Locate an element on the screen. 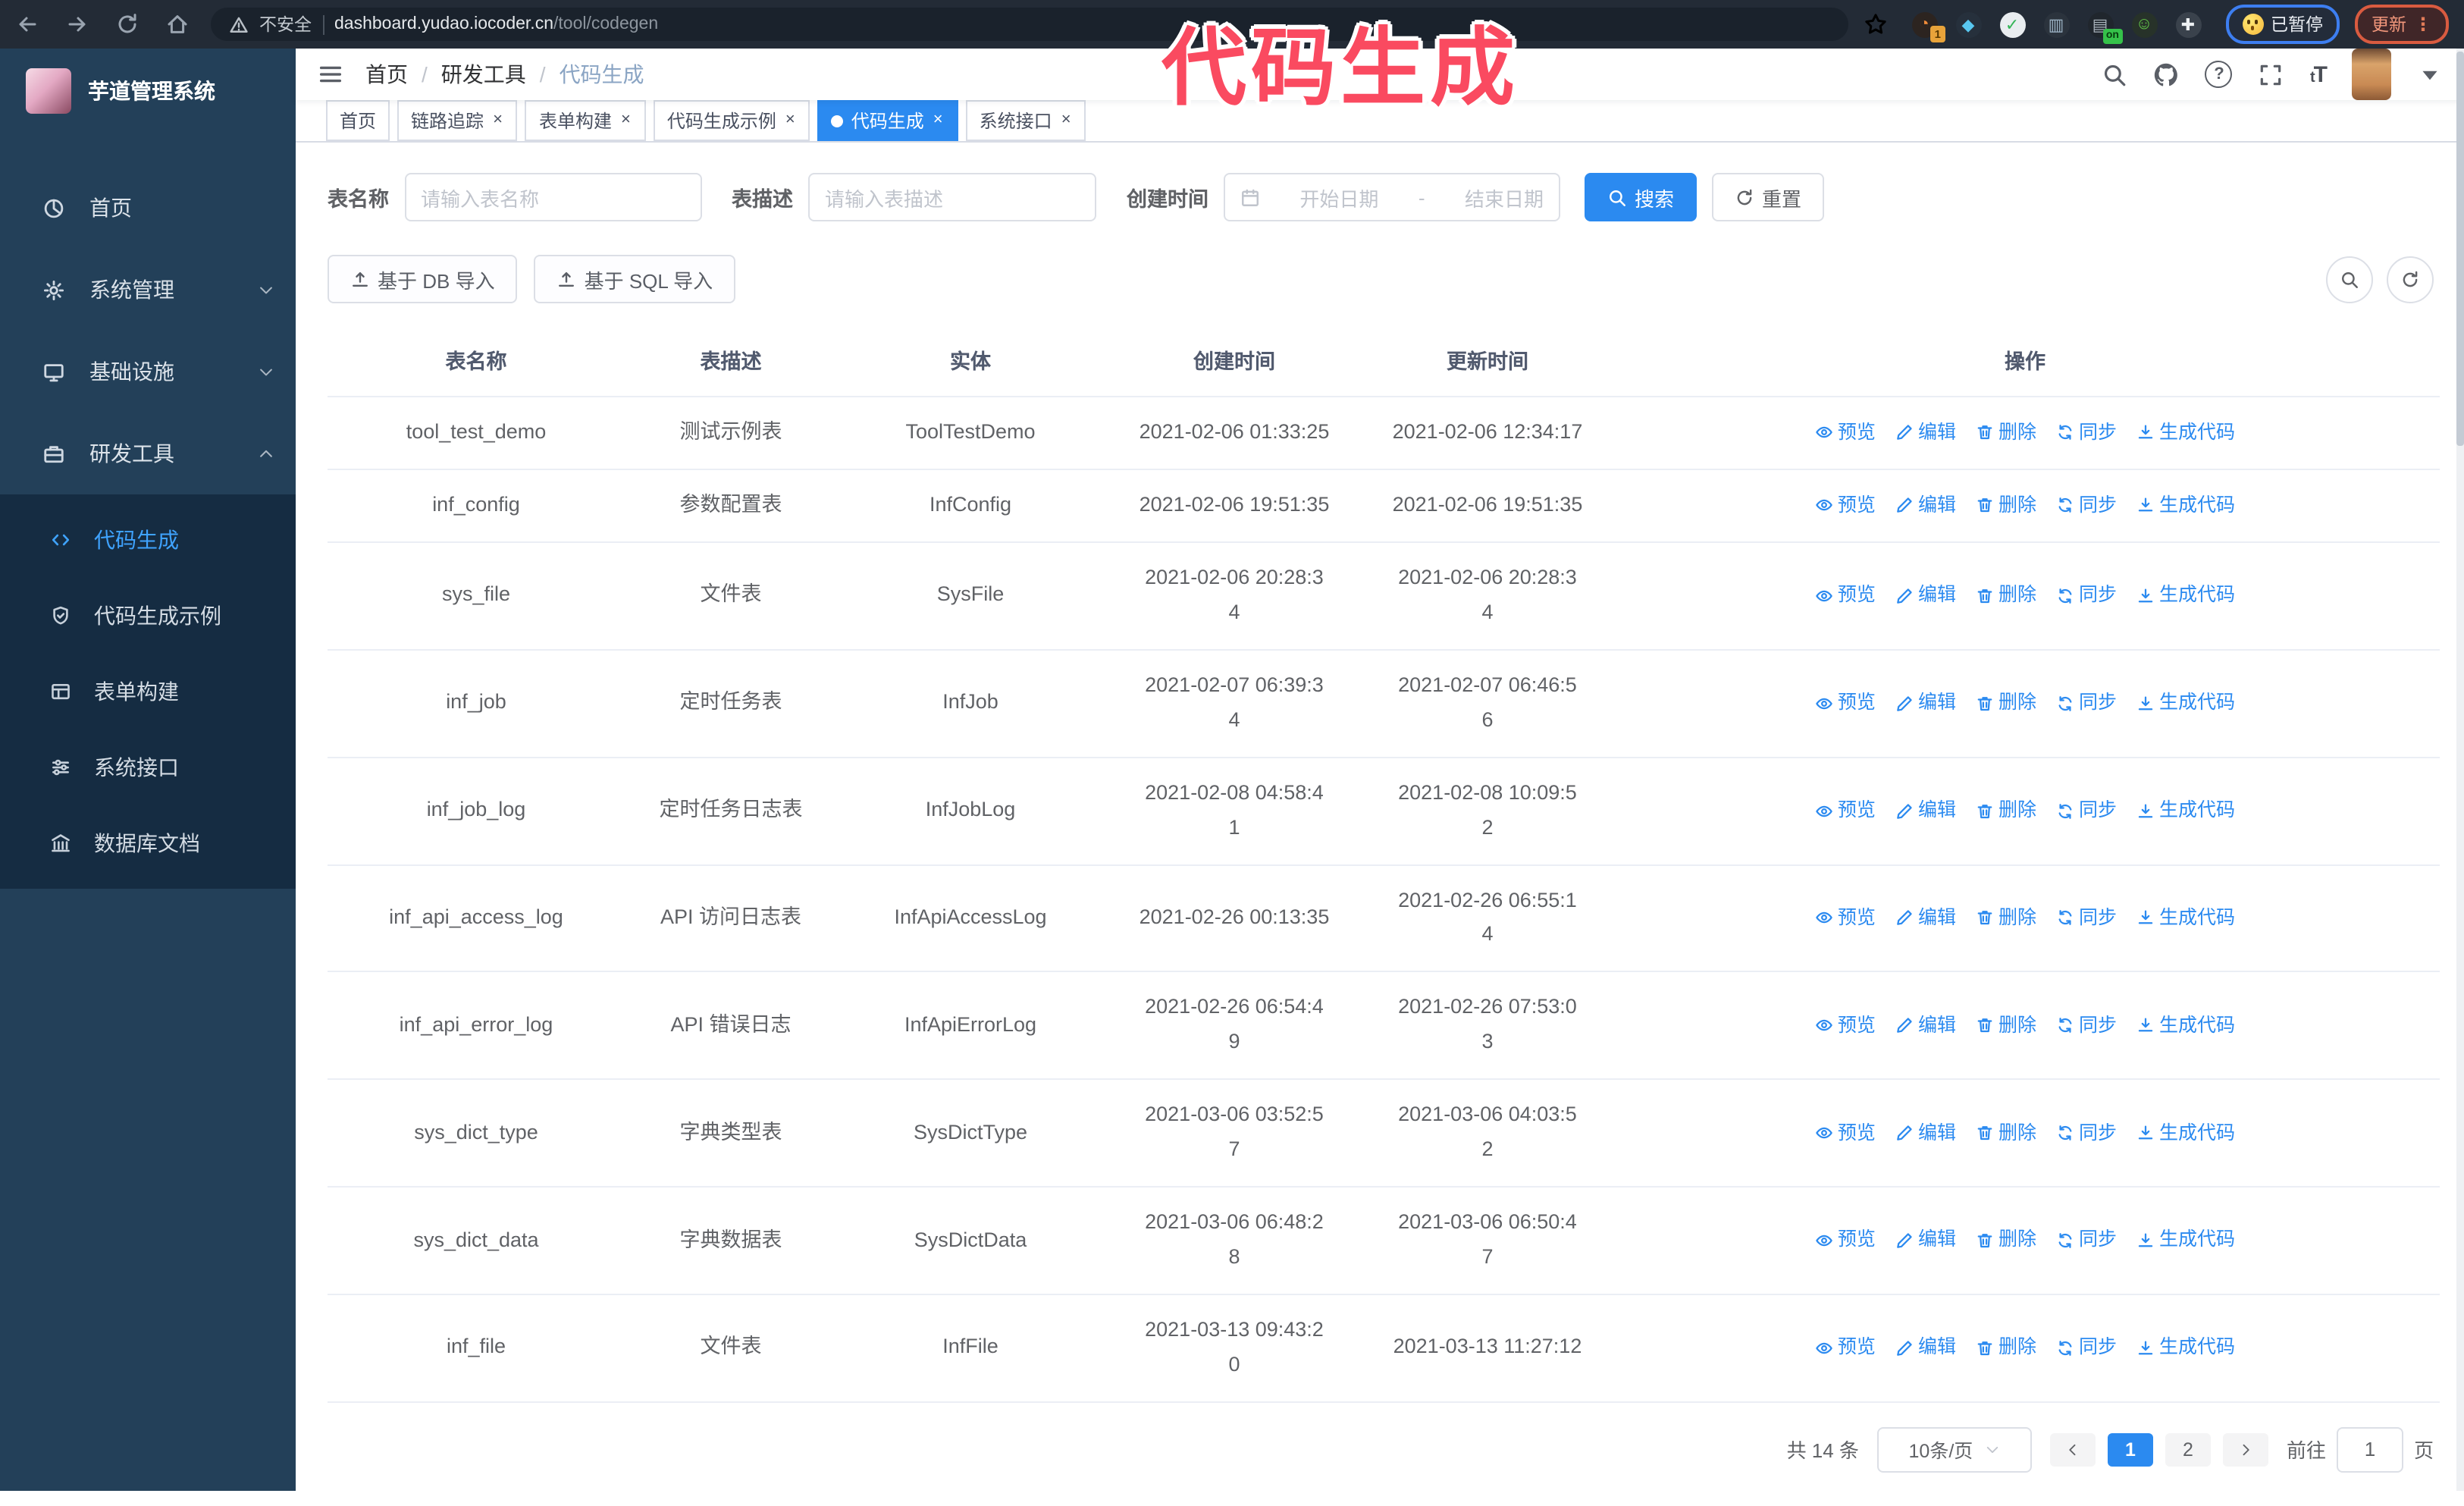  hamburger-icon is located at coordinates (330, 74).